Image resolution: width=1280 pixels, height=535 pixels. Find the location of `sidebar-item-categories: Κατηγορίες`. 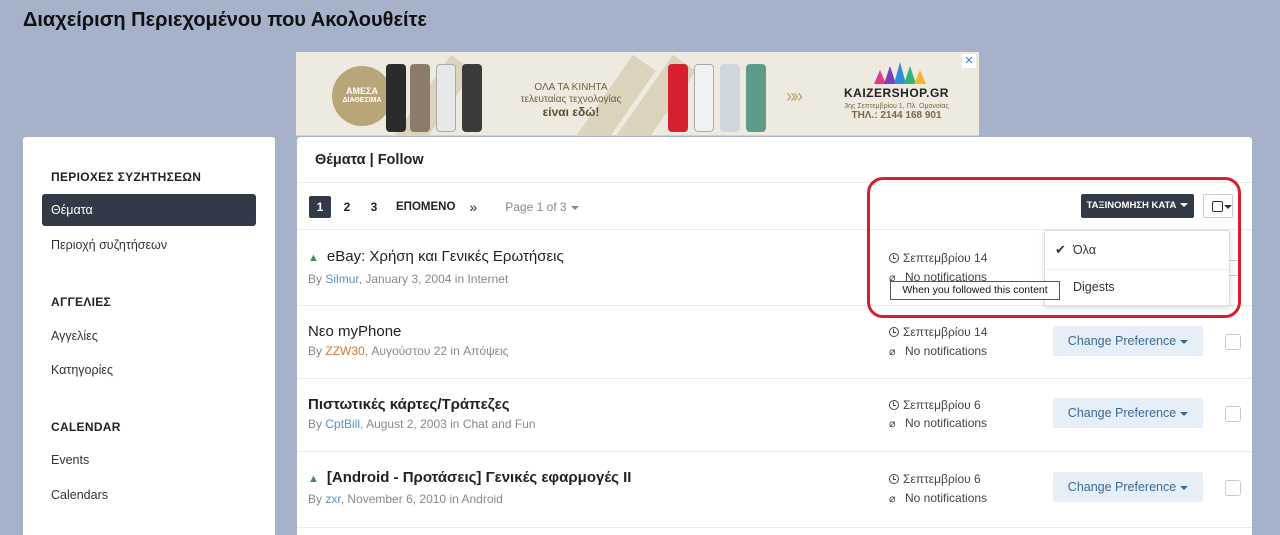

sidebar-item-categories: Κατηγορίες is located at coordinates (149, 370).